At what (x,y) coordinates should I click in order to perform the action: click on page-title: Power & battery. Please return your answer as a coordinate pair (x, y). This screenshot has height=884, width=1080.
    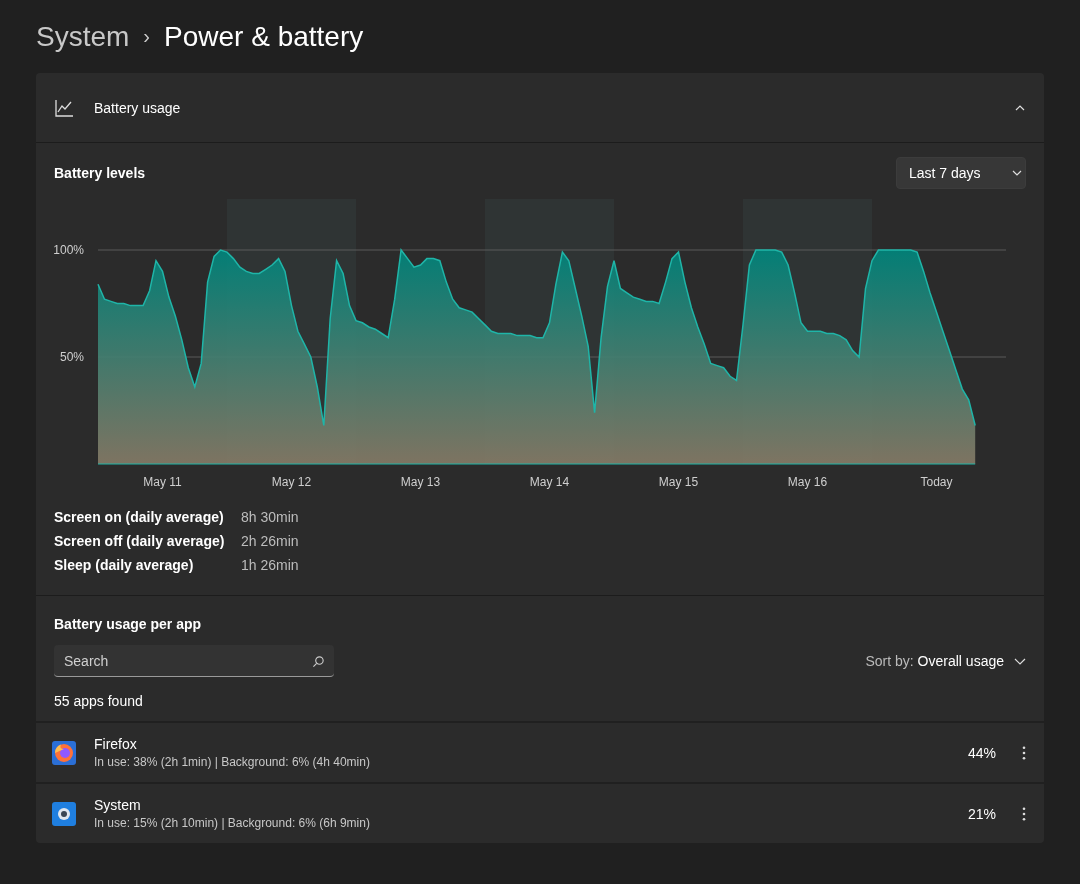
    Looking at the image, I should click on (264, 36).